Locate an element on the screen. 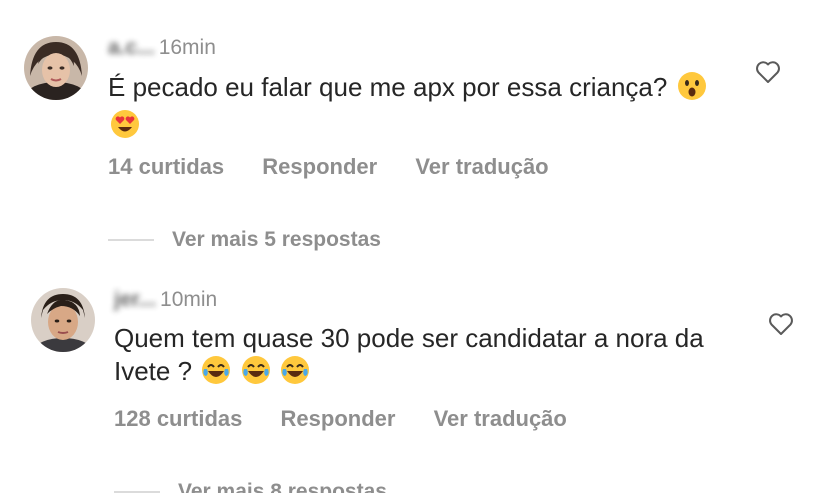  replies-divider is located at coordinates (131, 240).